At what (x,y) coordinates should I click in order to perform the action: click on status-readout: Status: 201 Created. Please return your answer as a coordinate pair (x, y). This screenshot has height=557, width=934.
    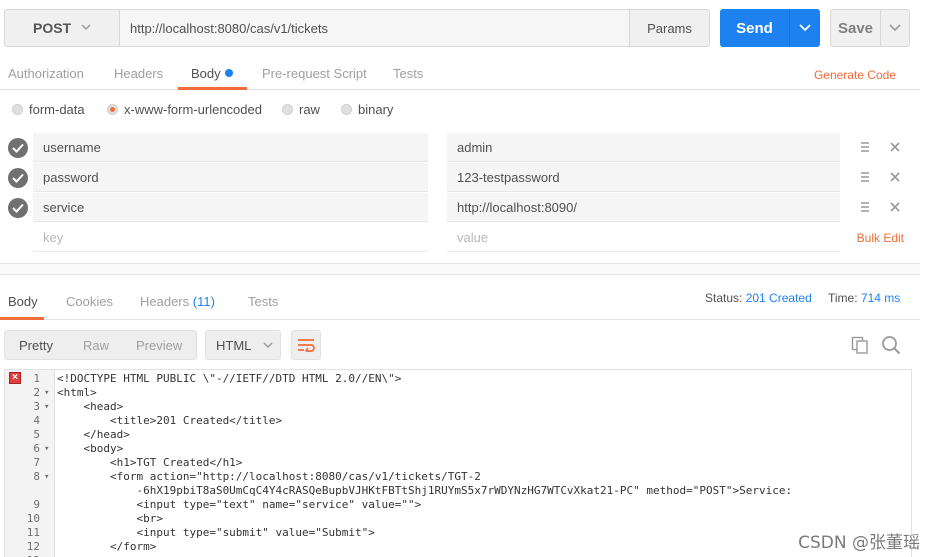
    Looking at the image, I should click on (758, 298).